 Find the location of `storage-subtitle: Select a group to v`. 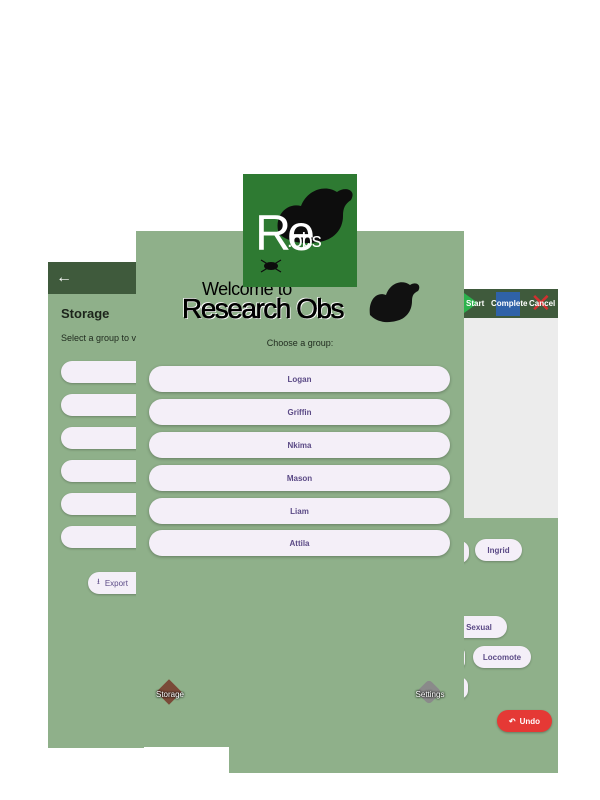

storage-subtitle: Select a group to v is located at coordinates (99, 338).